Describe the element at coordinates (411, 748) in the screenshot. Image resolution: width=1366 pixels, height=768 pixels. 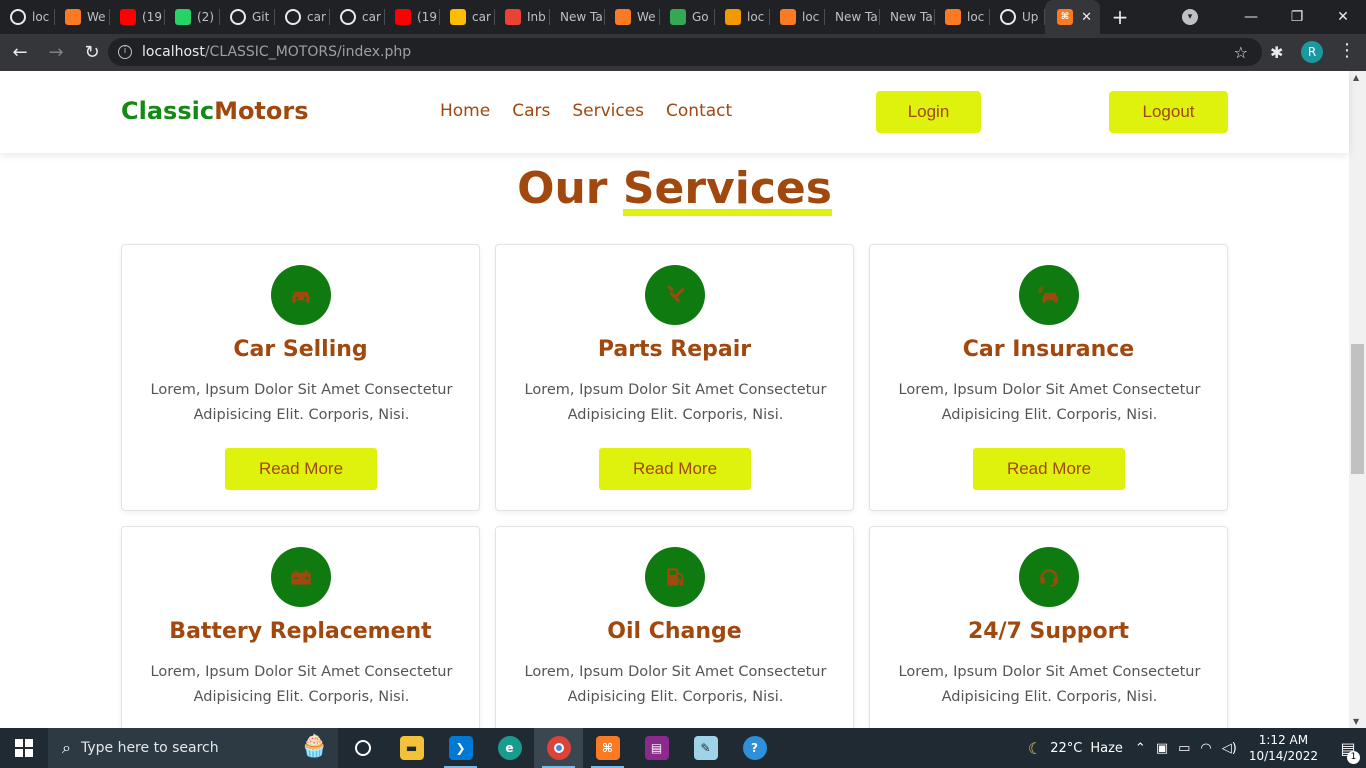
I see `file-explorer-icon: ▬` at that location.